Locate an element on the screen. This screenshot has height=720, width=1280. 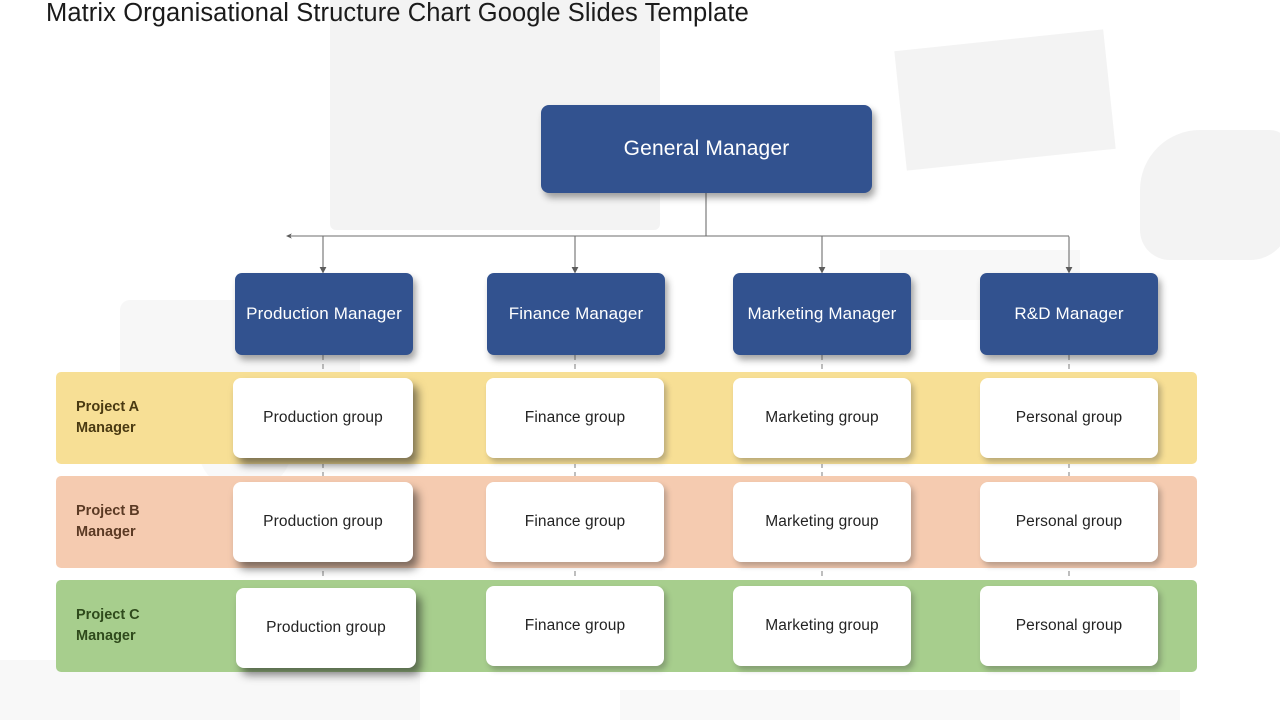
cell-b-marketing-group-label: Marketing group is located at coordinates (822, 521).